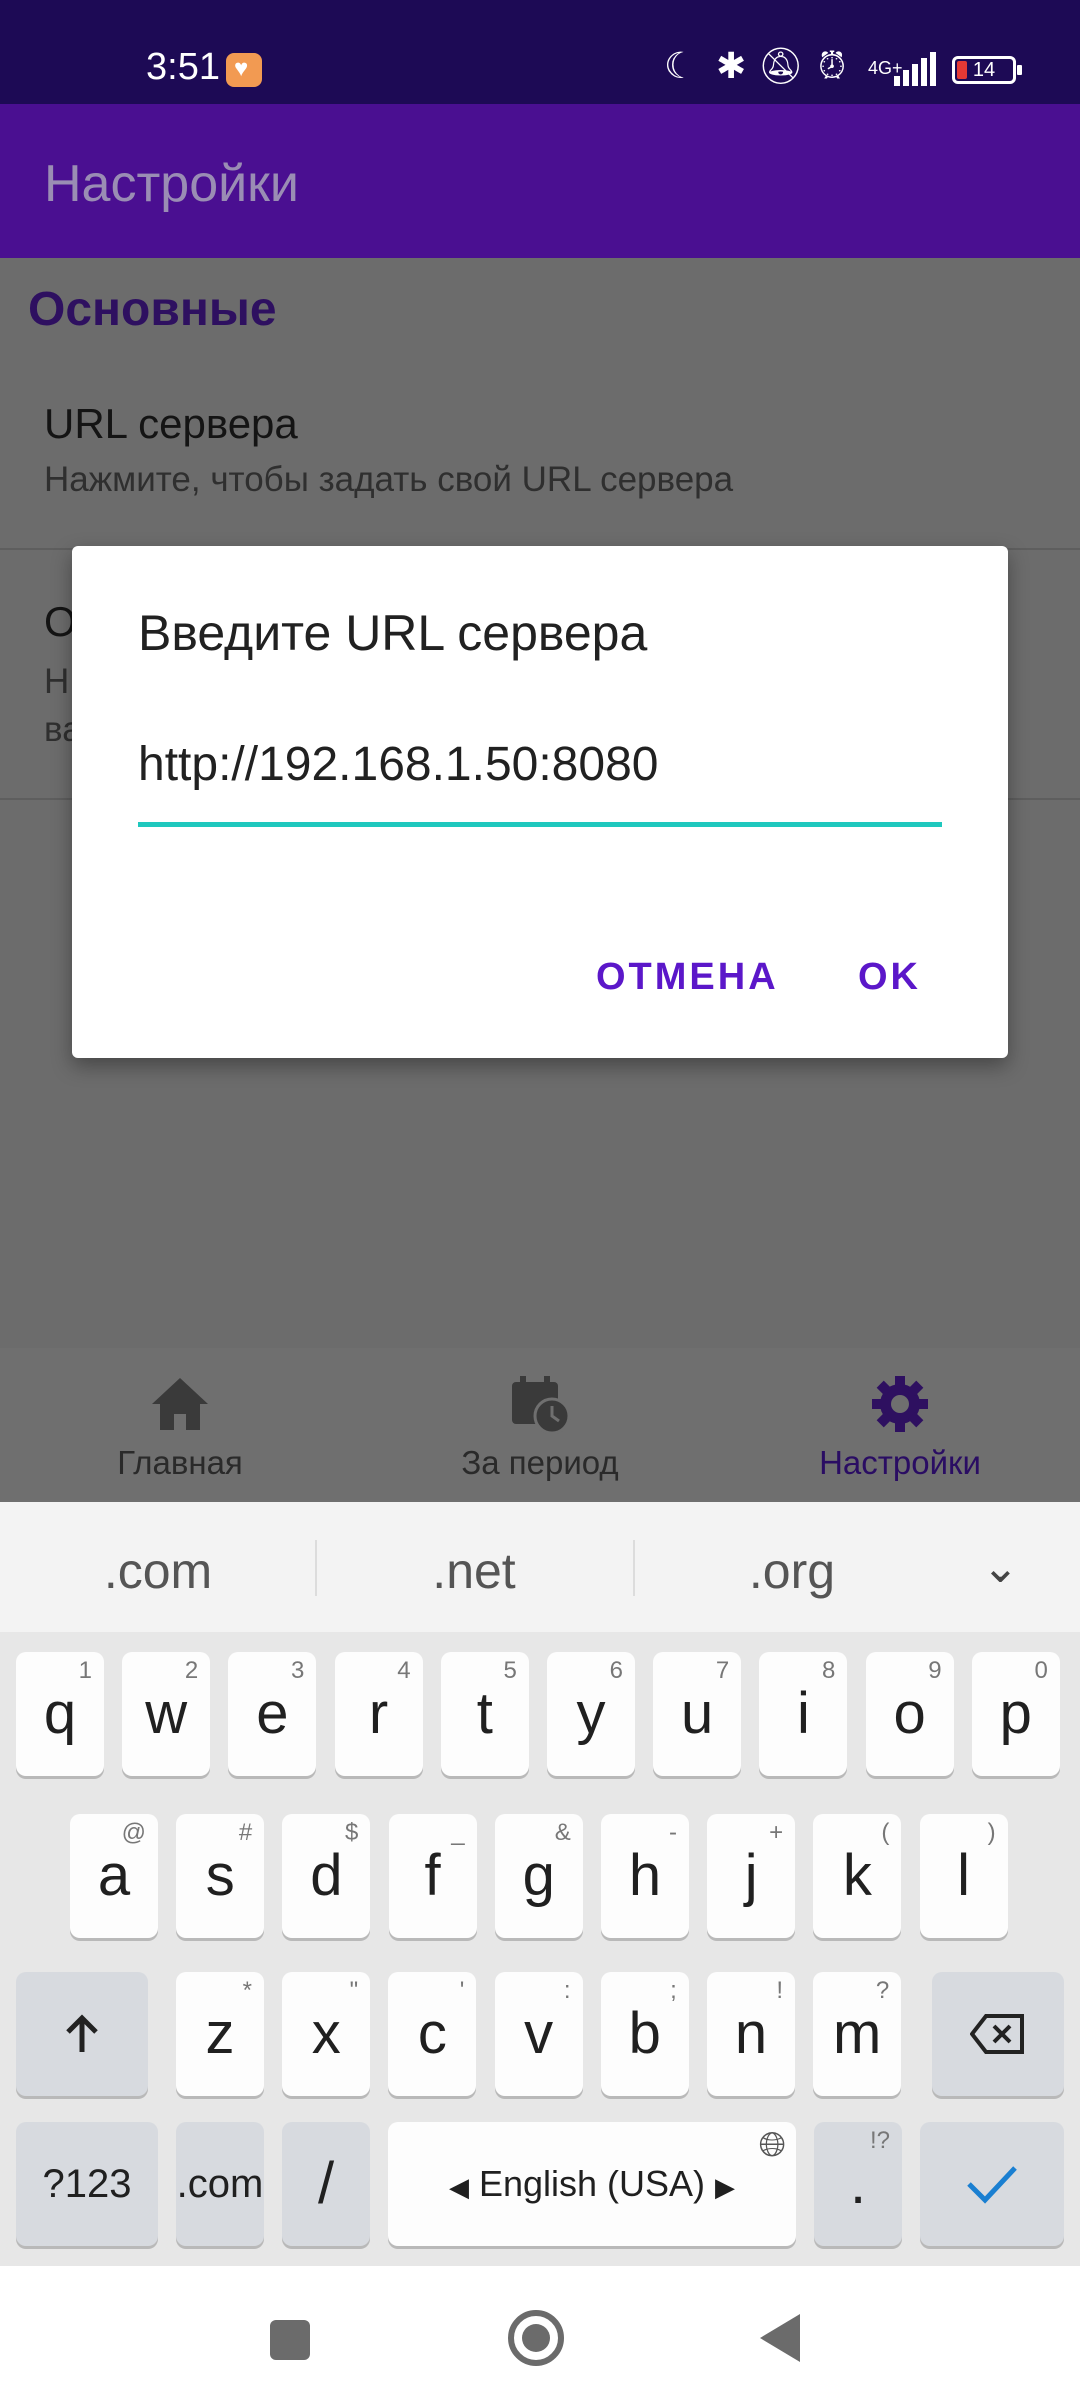 The width and height of the screenshot is (1080, 2400). What do you see at coordinates (562, 1832) in the screenshot?
I see `key-hint: &` at bounding box center [562, 1832].